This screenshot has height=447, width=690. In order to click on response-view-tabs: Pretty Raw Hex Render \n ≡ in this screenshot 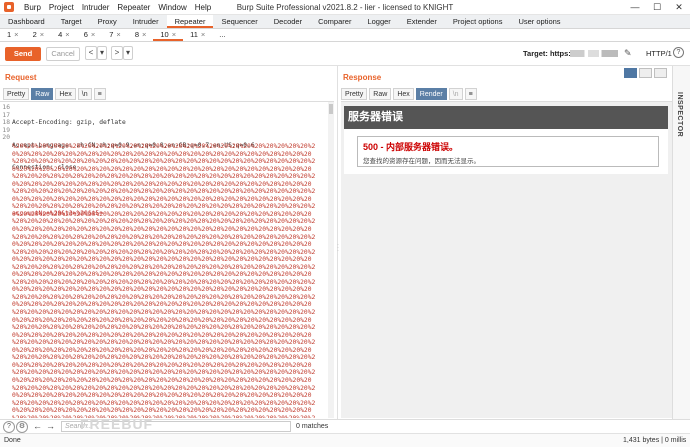, I will do `click(409, 94)`.